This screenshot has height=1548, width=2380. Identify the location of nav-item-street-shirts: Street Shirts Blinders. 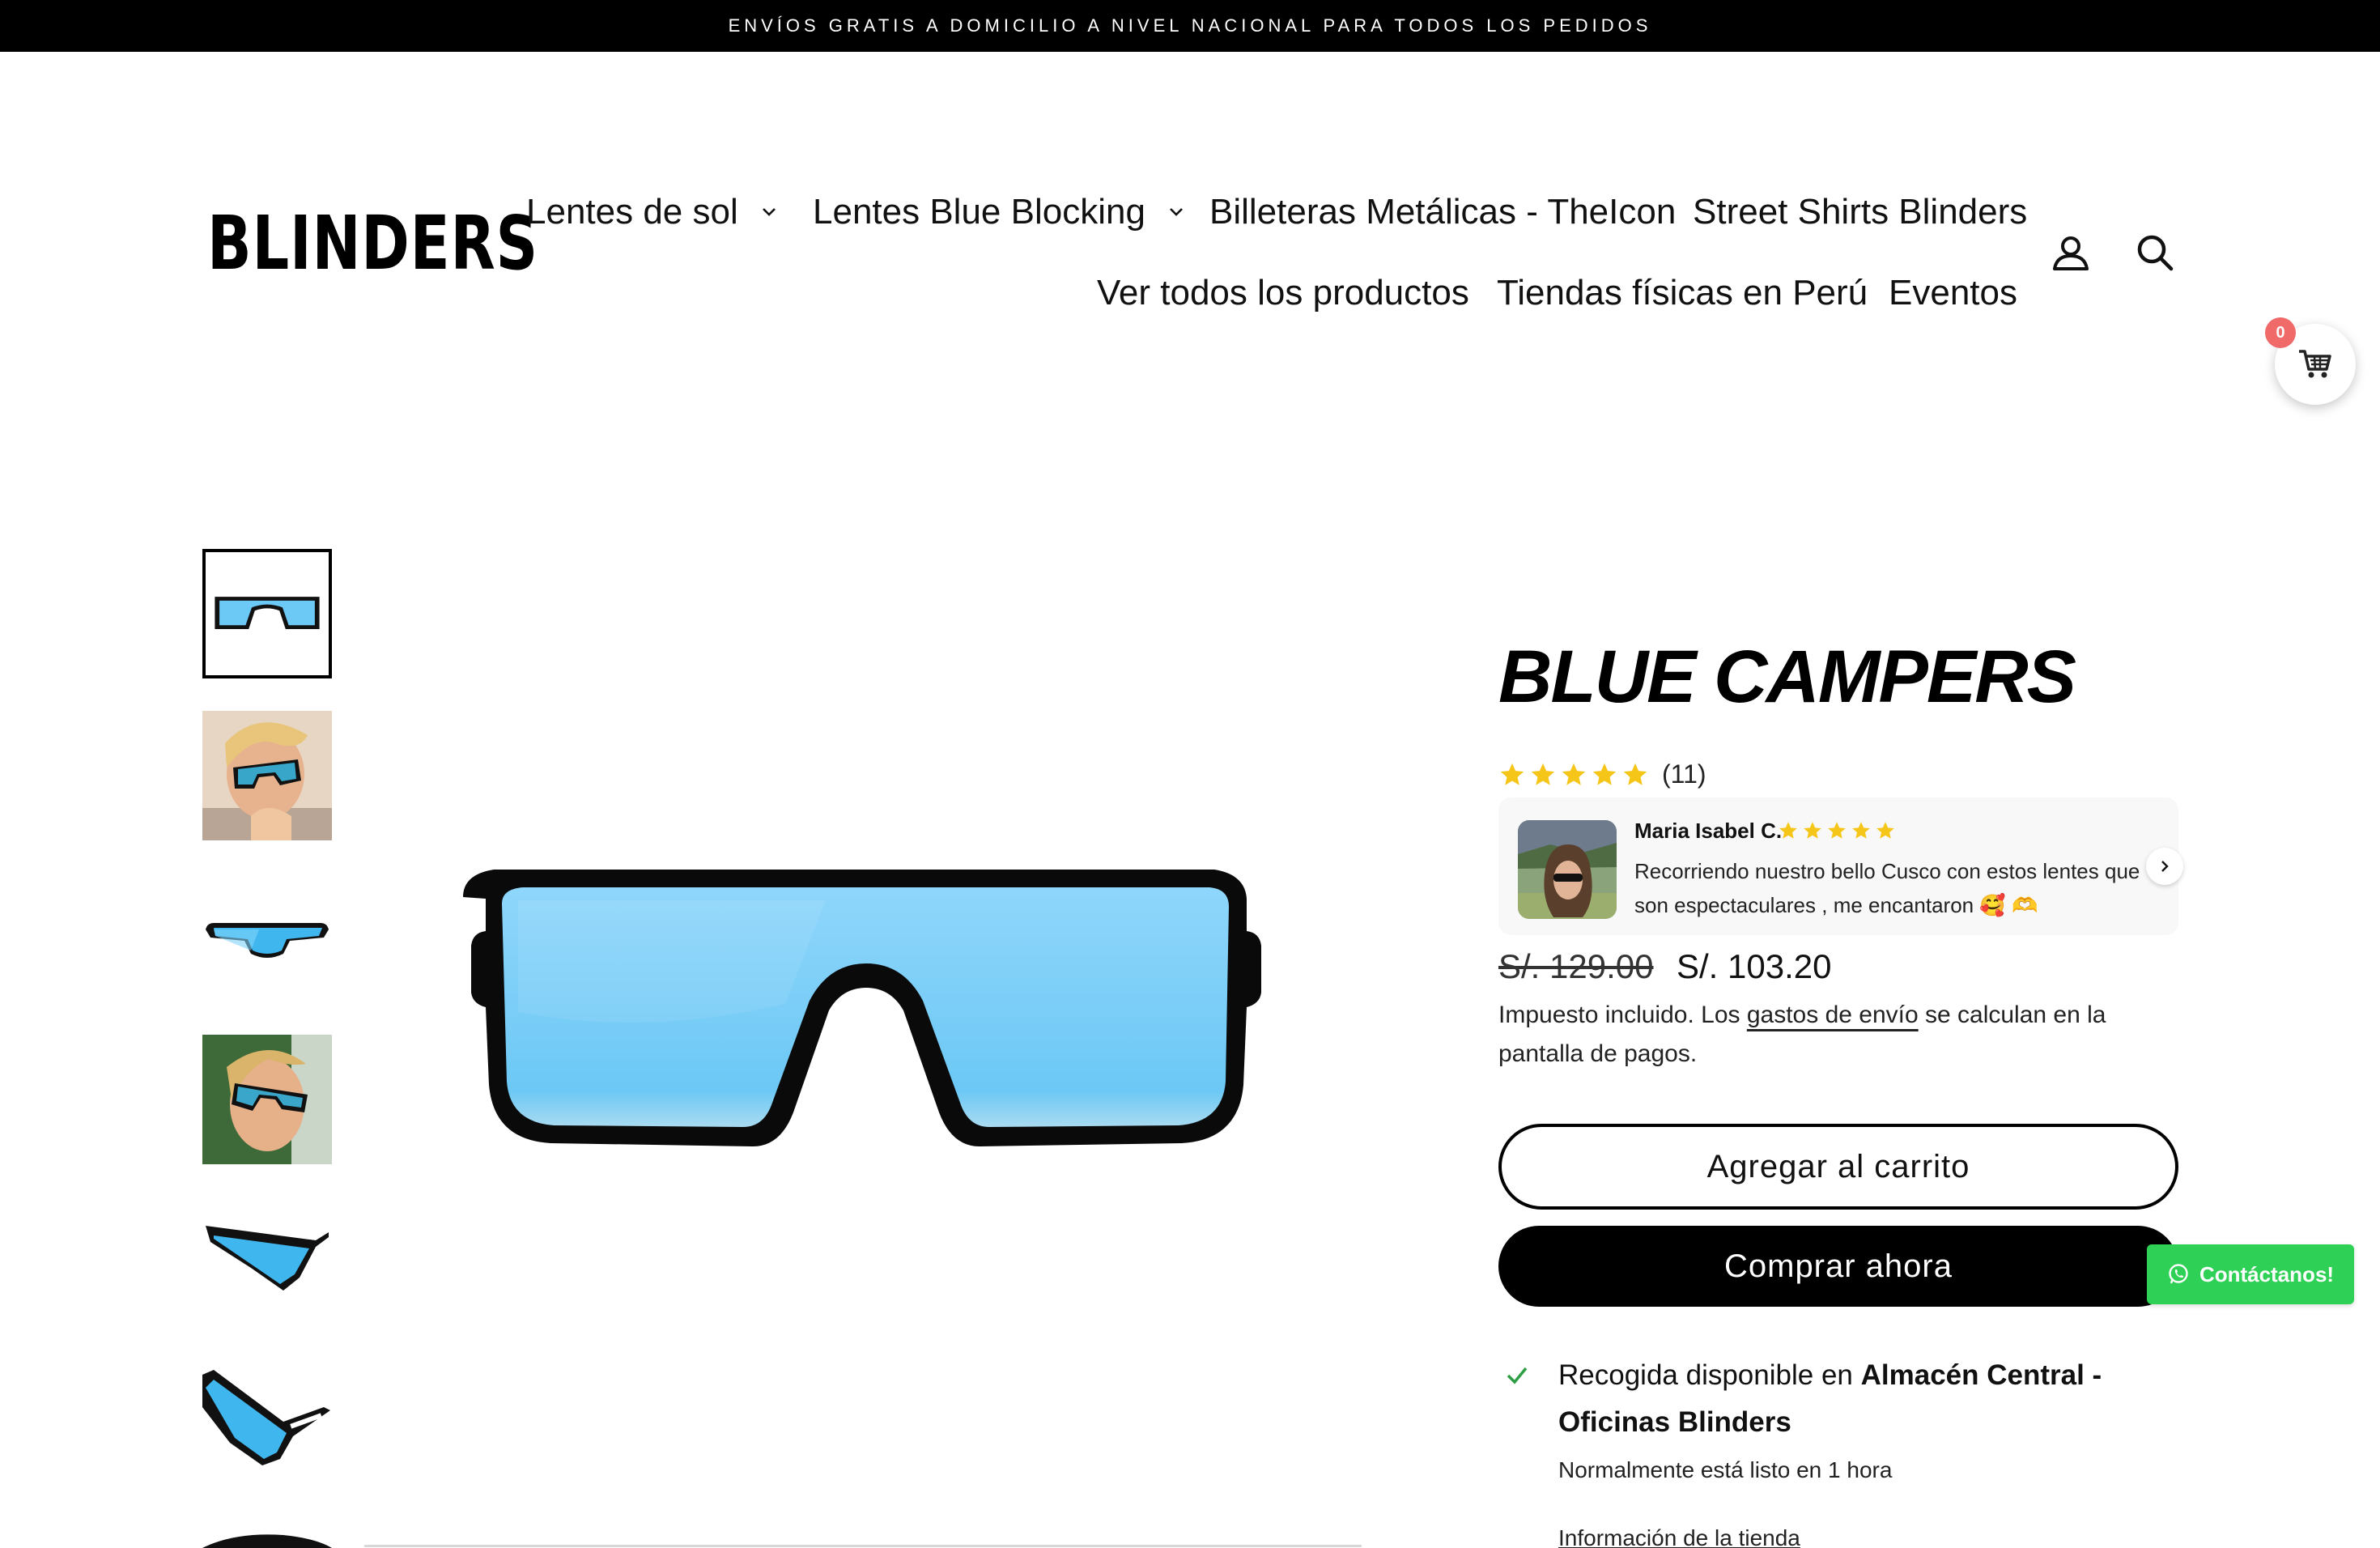
(1860, 212).